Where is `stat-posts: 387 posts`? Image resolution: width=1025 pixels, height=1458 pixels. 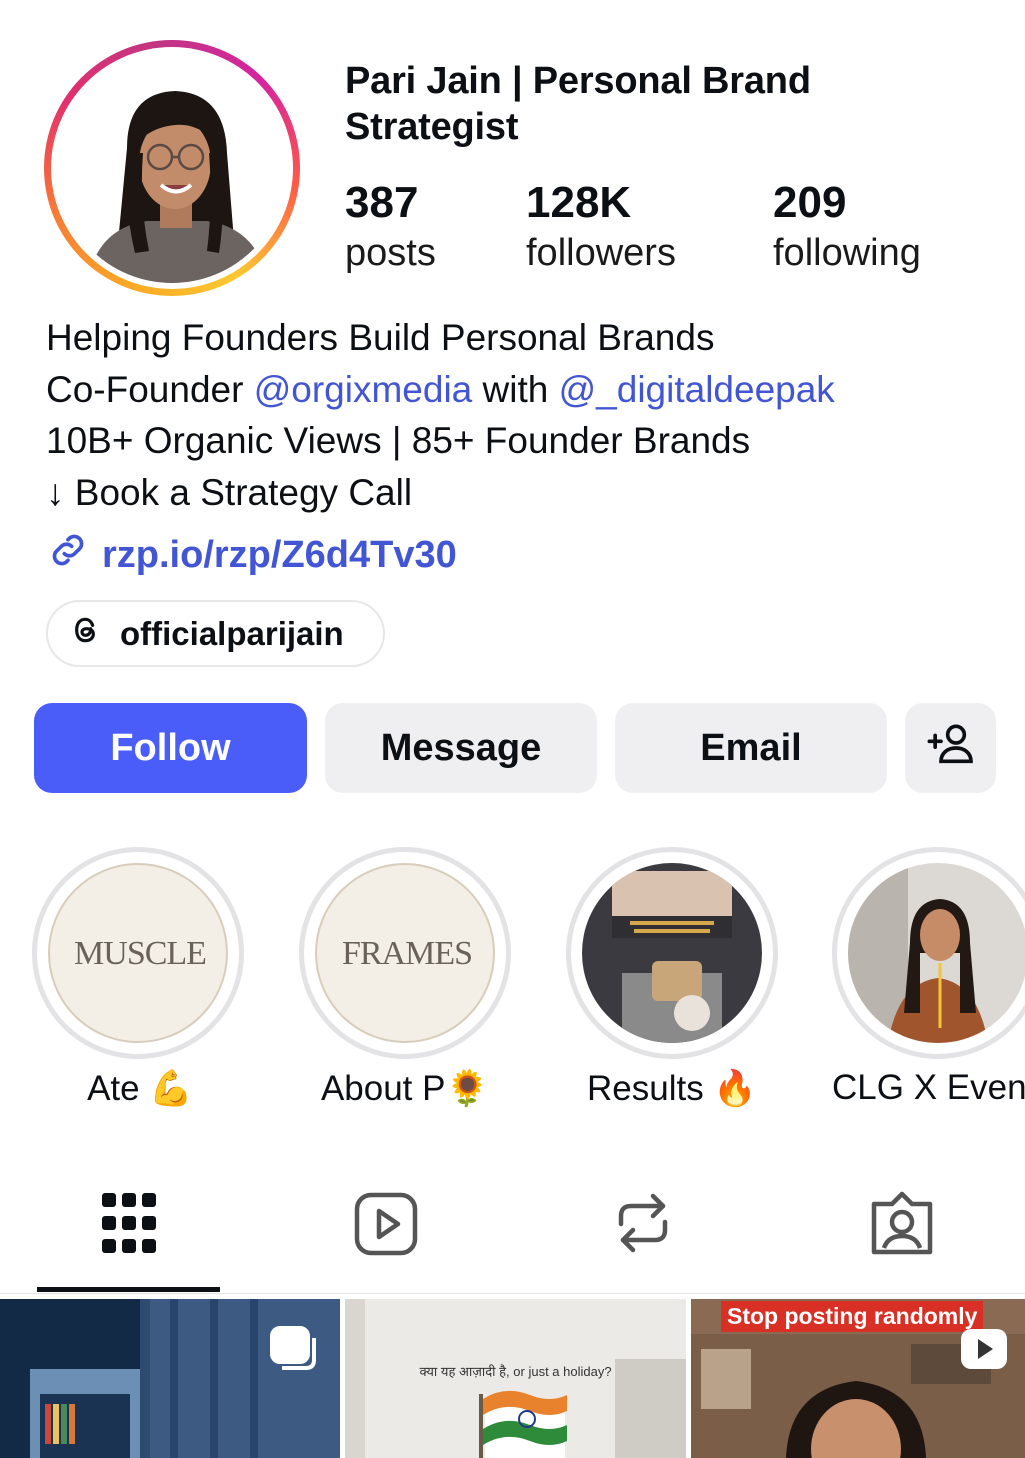 stat-posts: 387 posts is located at coordinates (390, 228).